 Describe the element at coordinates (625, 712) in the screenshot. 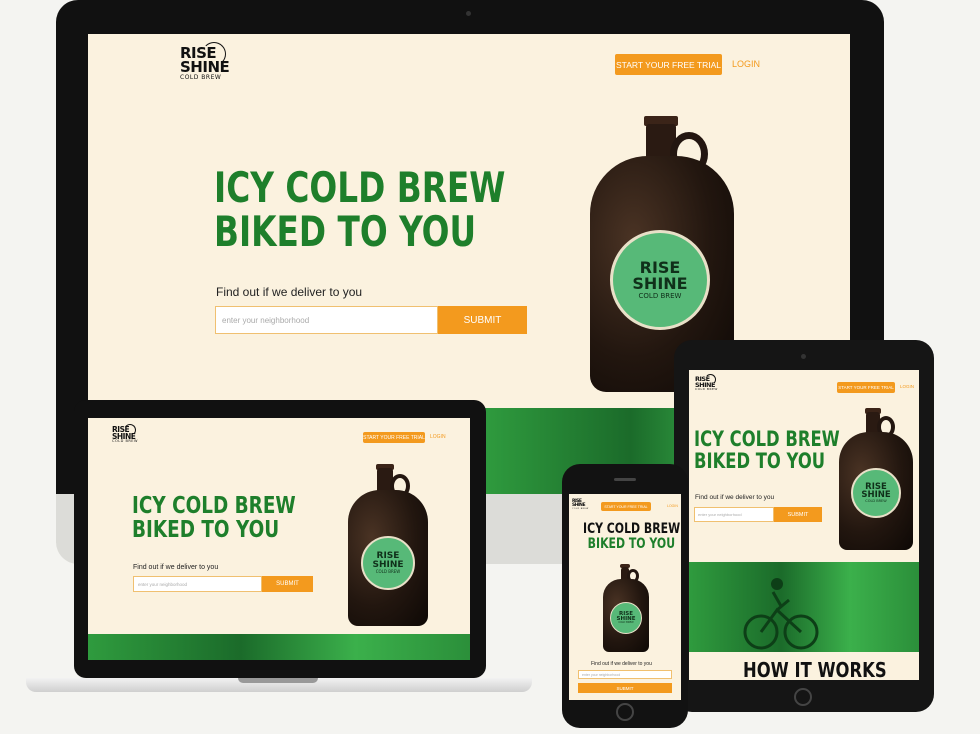

I see `phone-home-button` at that location.